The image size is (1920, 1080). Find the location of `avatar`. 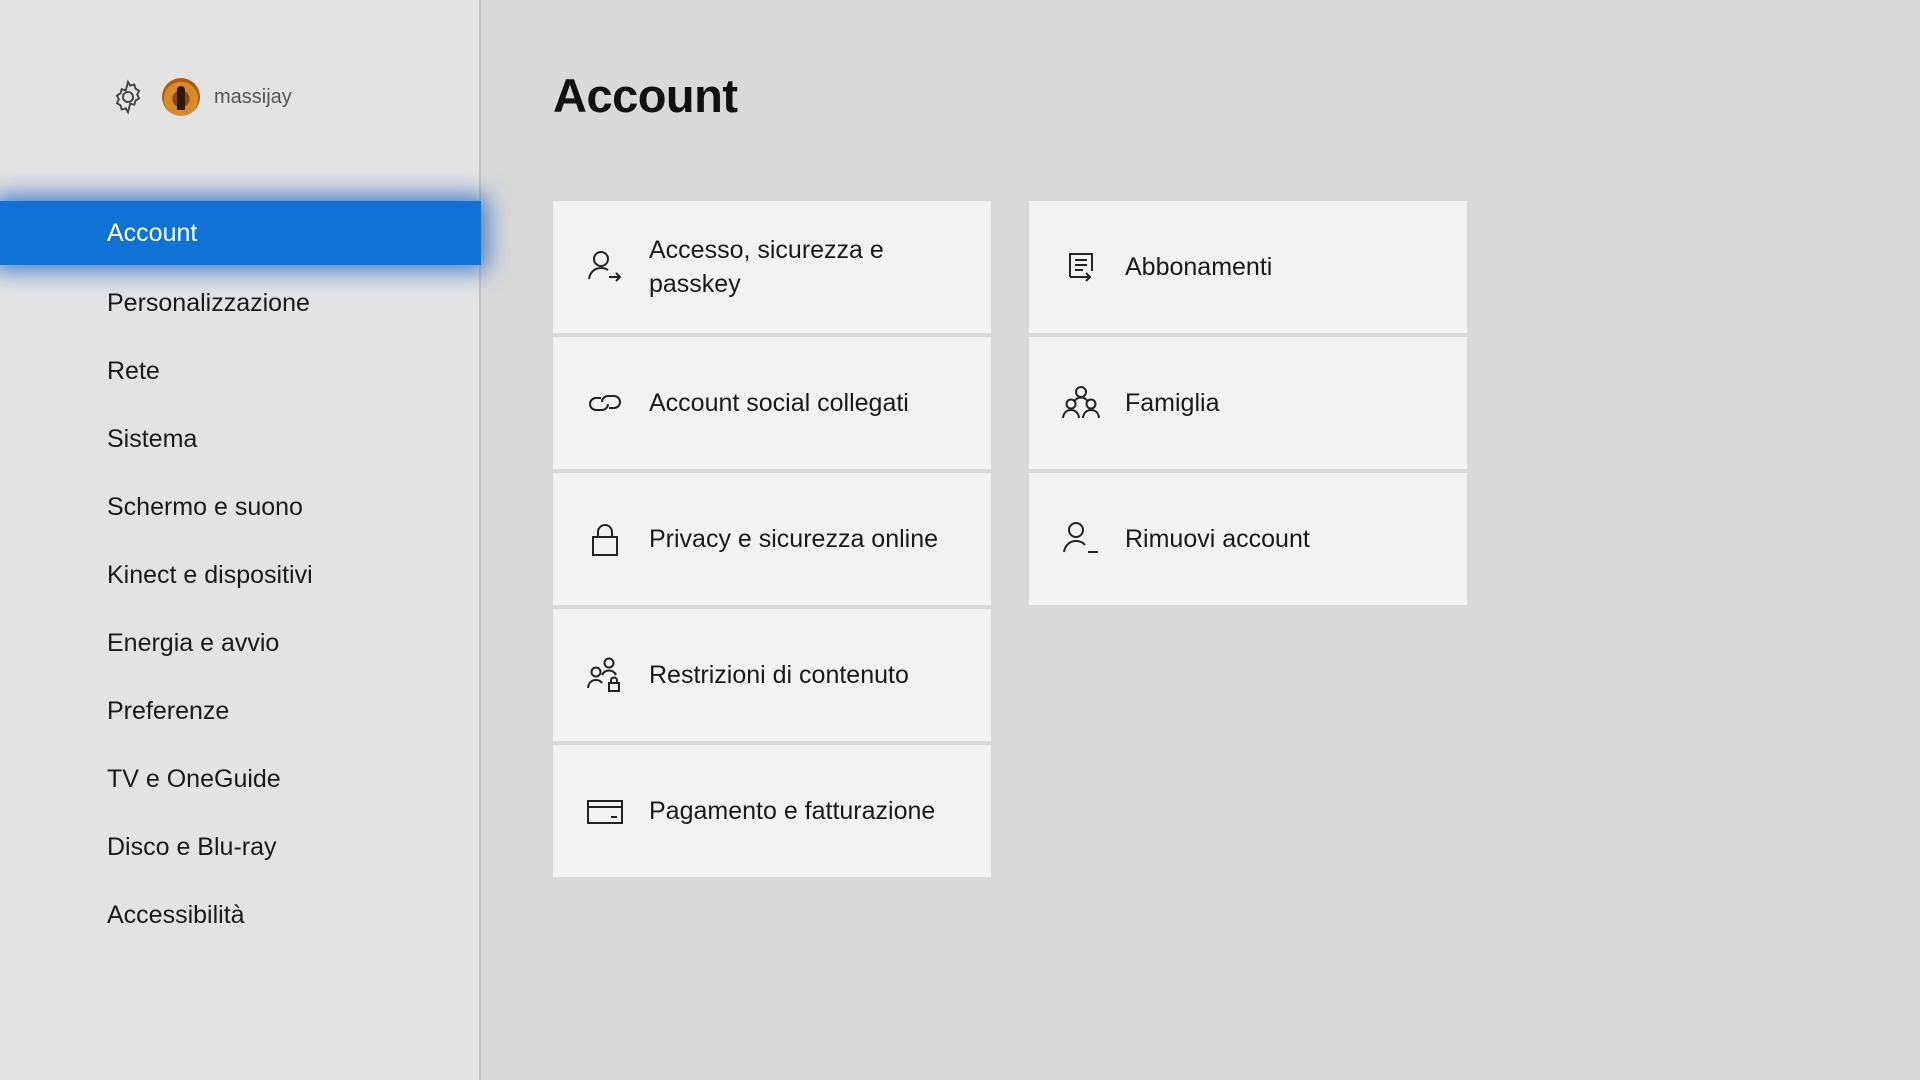

avatar is located at coordinates (181, 97).